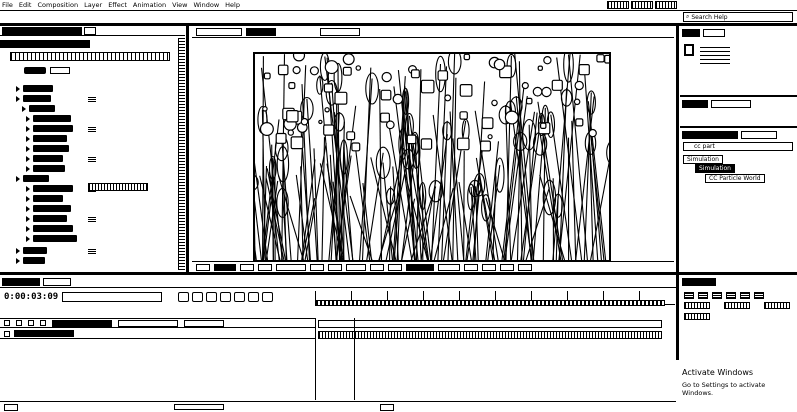 The image size is (797, 412). What do you see at coordinates (759, 295) in the screenshot?
I see `justify-all-icon` at bounding box center [759, 295].